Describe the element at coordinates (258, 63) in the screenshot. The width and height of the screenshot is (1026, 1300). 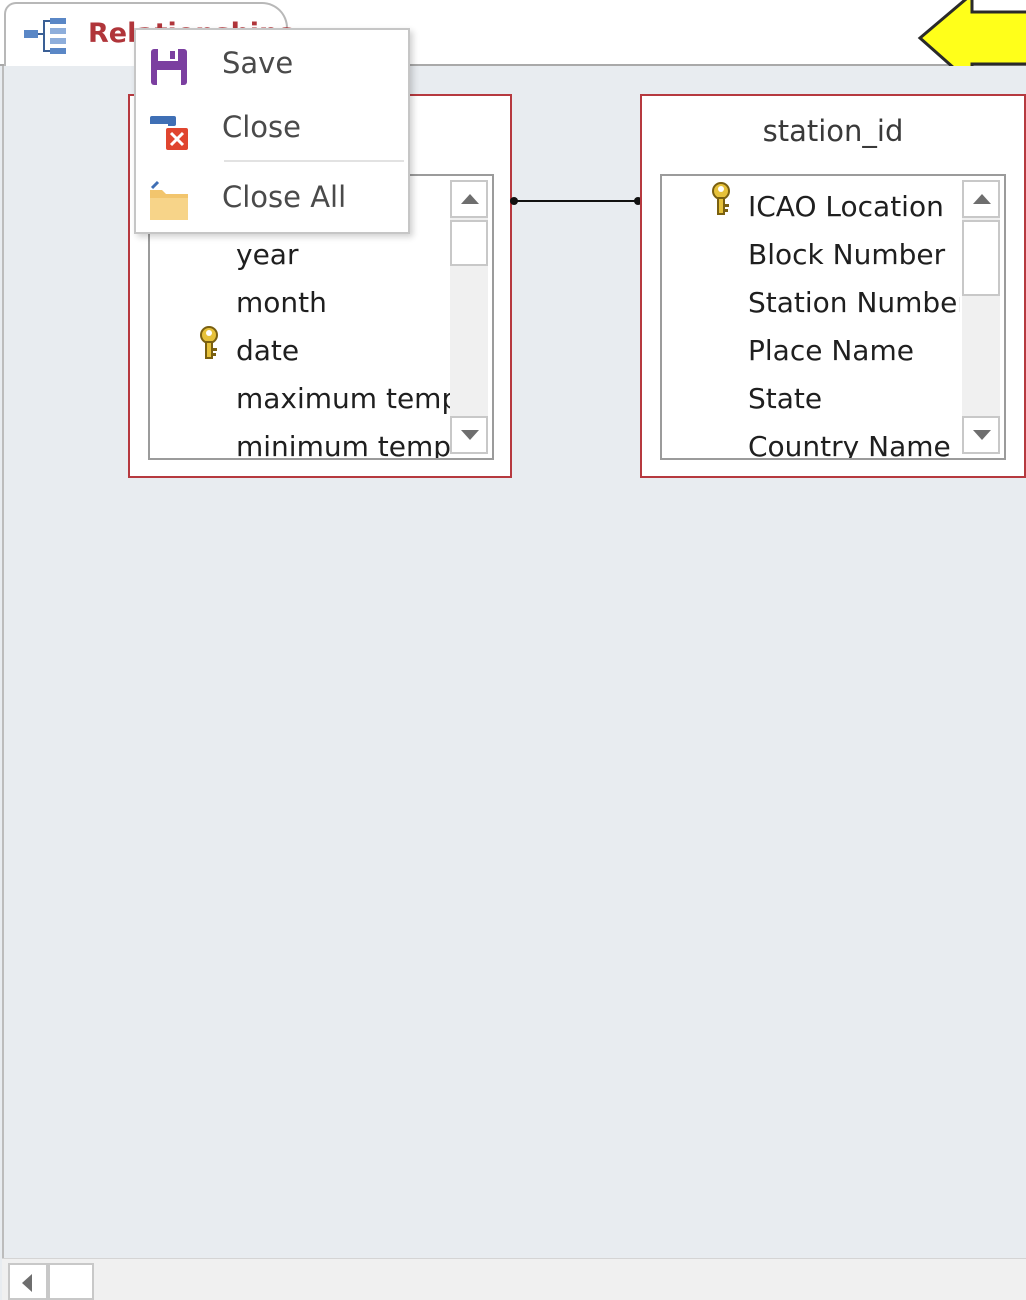
I see `menu-item-label: Save` at that location.